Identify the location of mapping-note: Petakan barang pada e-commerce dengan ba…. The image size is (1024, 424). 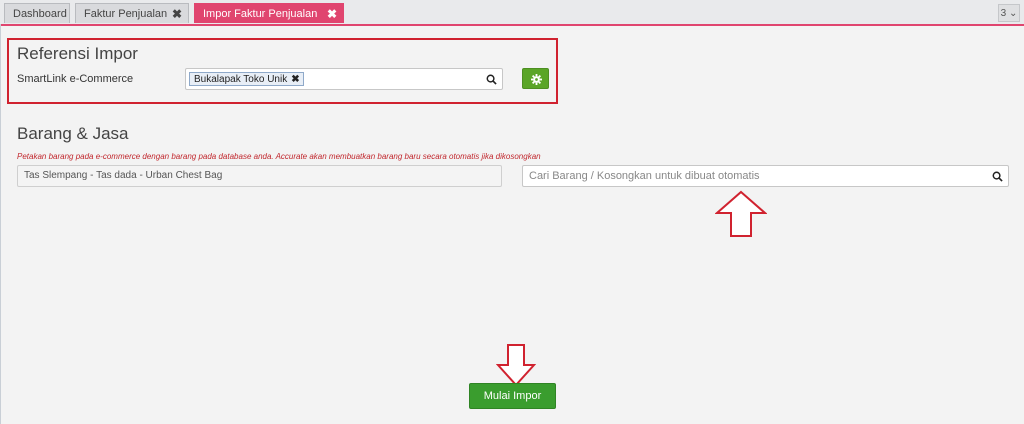
(279, 156).